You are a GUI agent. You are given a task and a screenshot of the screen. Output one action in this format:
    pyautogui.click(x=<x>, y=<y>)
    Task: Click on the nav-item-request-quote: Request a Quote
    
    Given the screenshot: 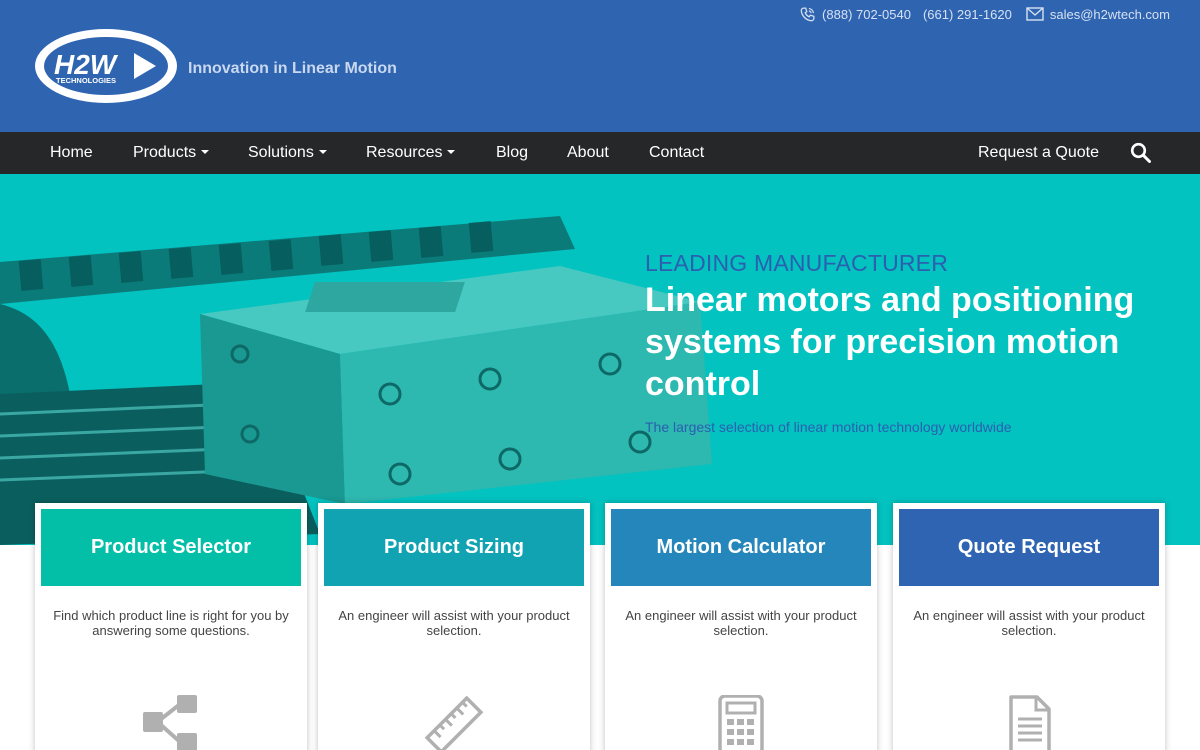 What is the action you would take?
    pyautogui.click(x=1038, y=153)
    